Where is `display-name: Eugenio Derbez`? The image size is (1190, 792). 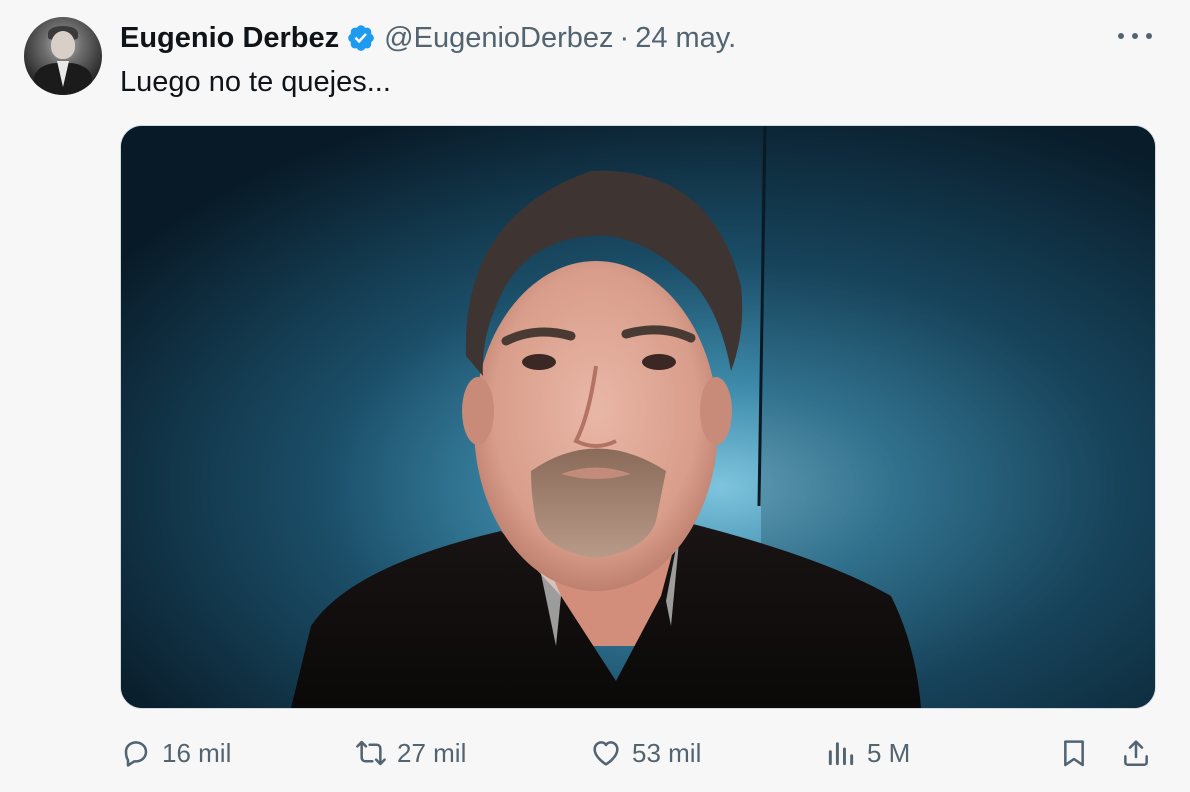 display-name: Eugenio Derbez is located at coordinates (229, 38).